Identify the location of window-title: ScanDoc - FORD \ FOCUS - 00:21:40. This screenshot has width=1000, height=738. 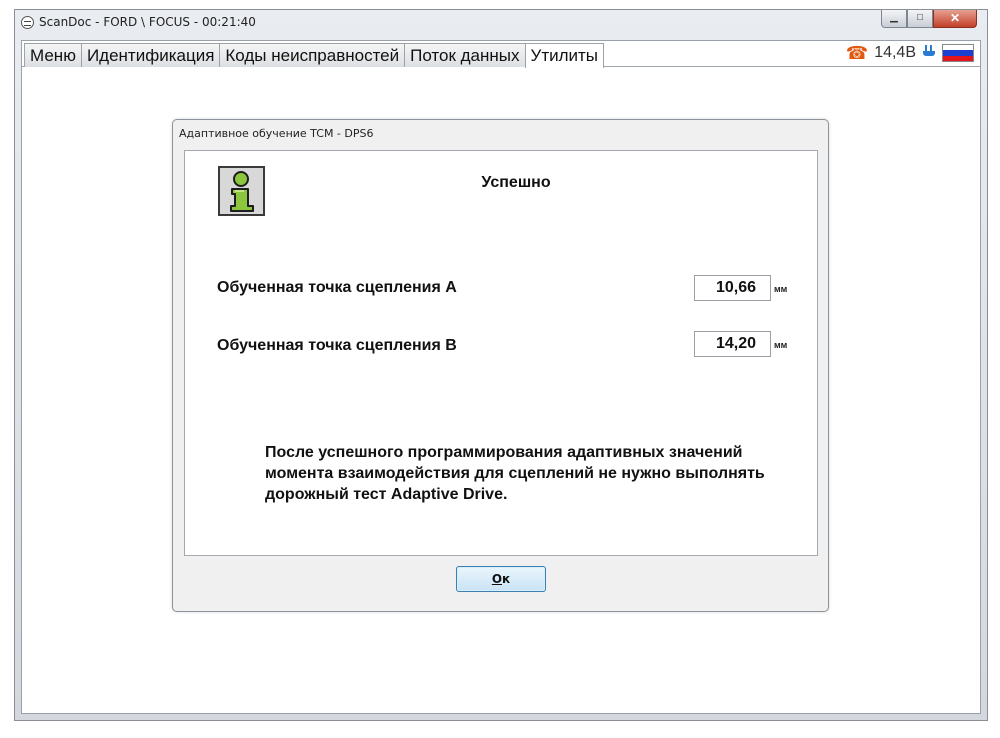
(147, 22).